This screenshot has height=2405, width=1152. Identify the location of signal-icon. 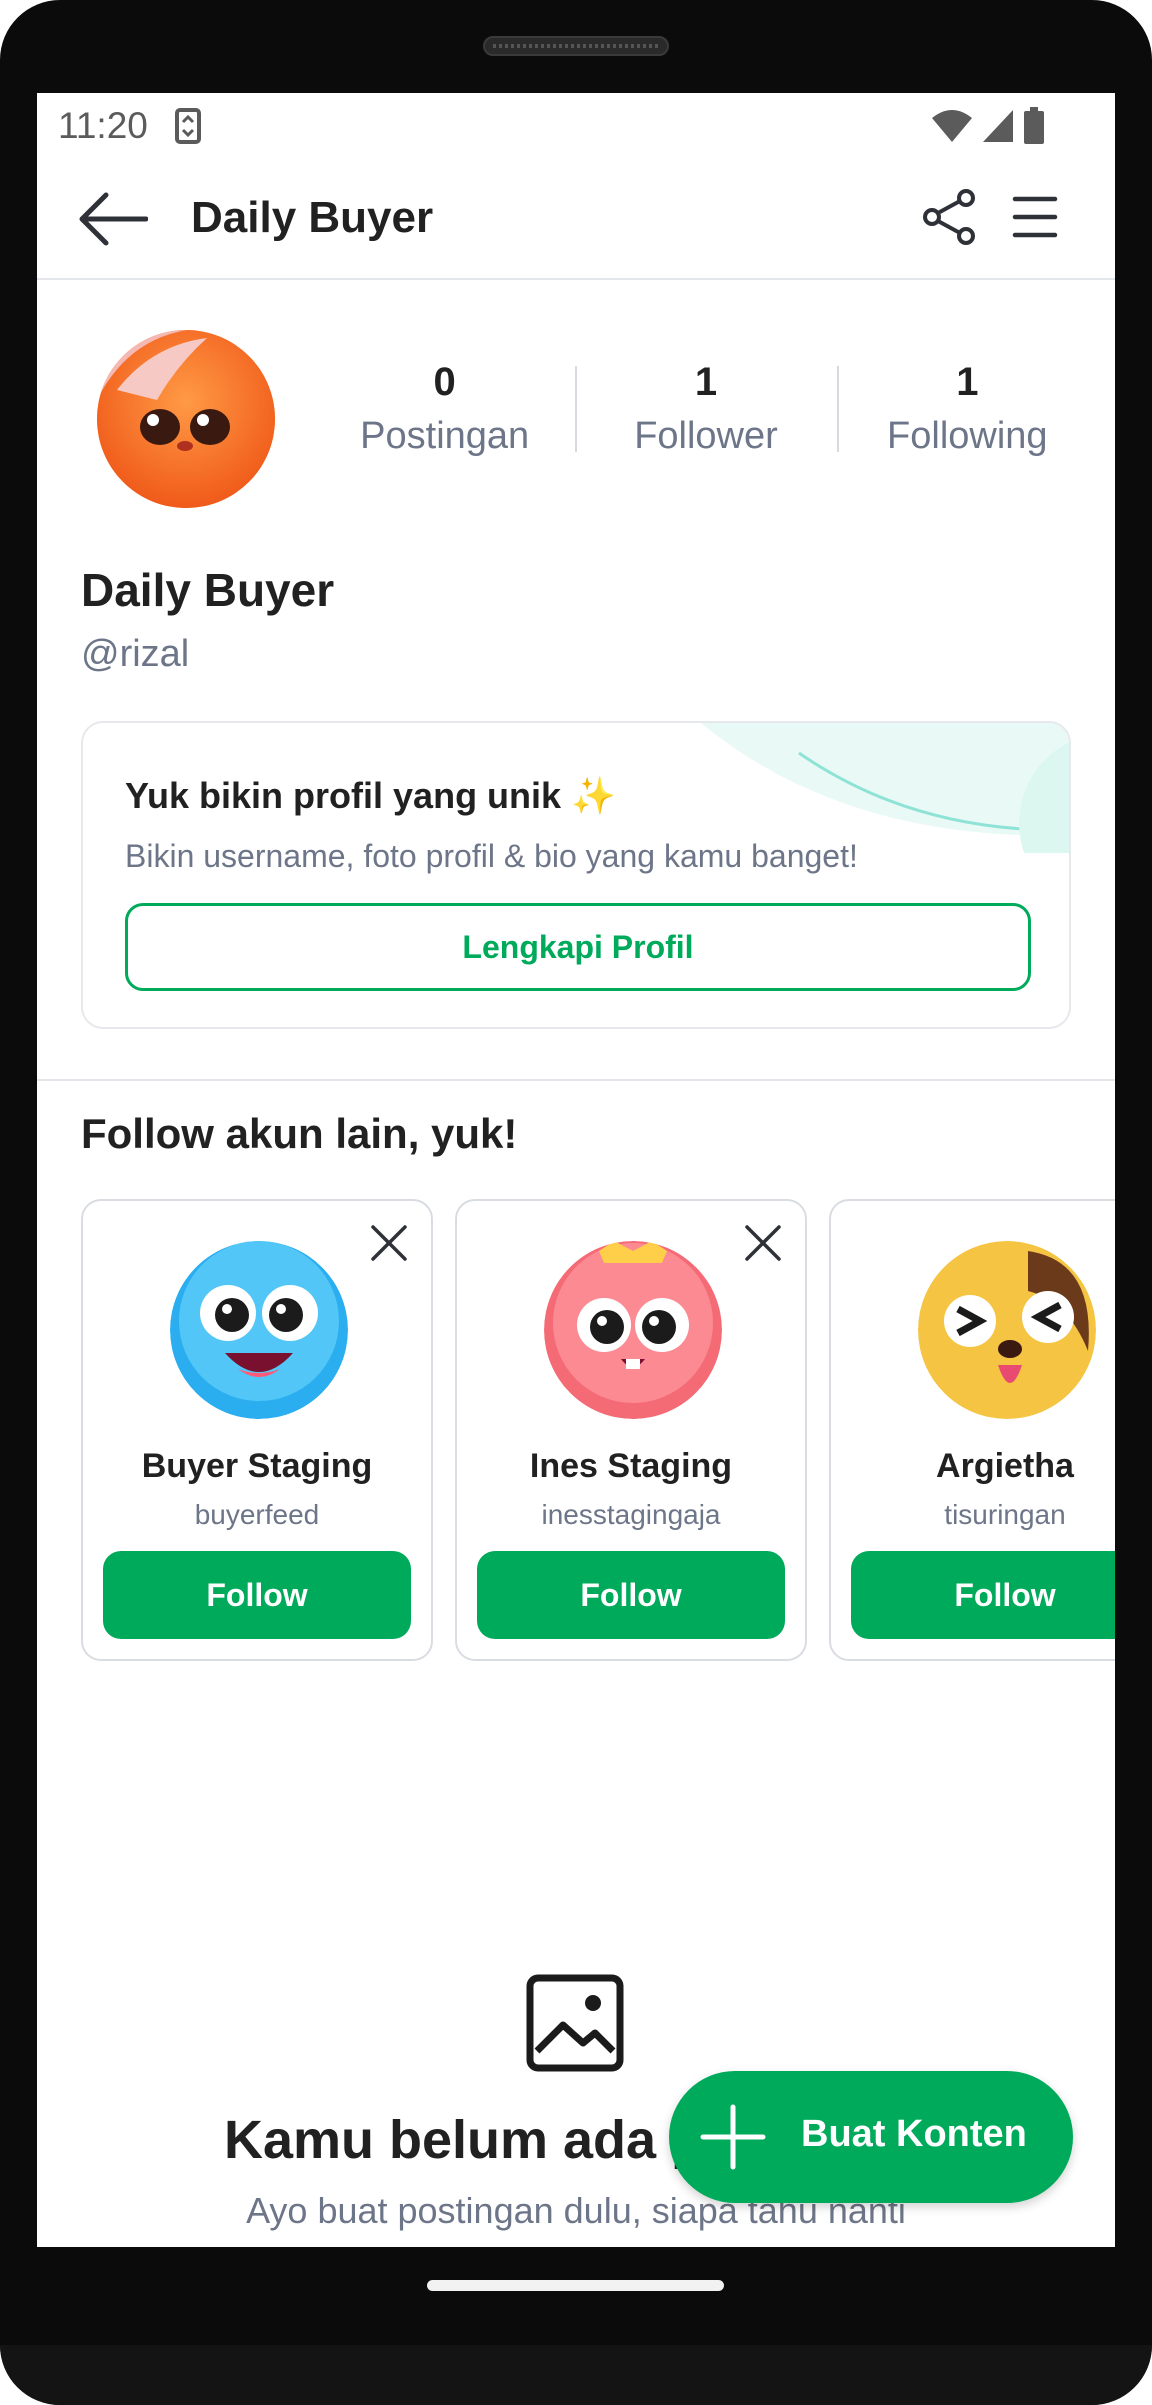
(998, 128).